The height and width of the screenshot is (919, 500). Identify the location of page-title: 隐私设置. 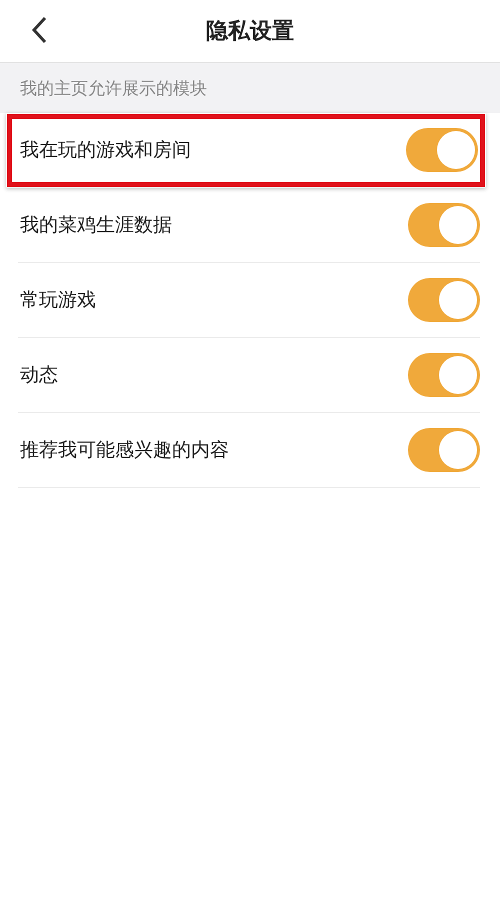
(250, 32).